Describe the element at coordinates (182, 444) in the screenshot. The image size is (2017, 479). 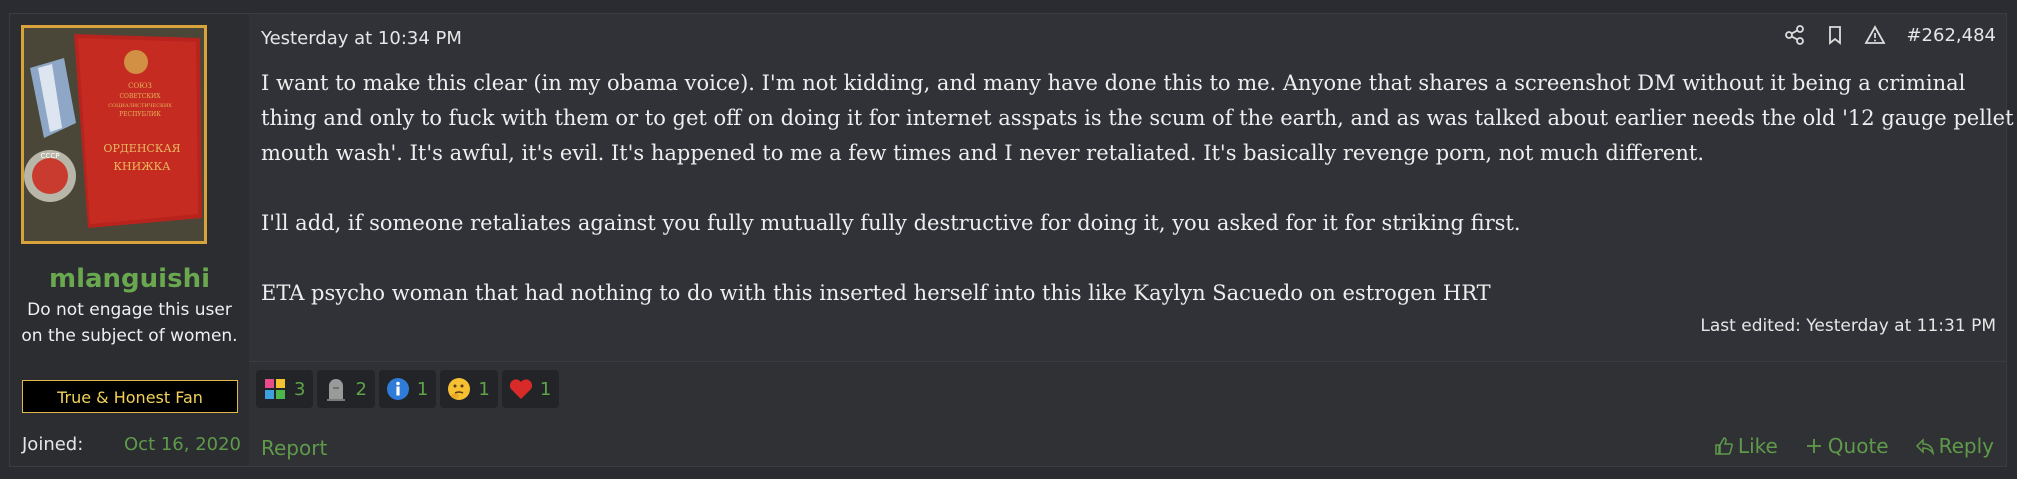
I see `joined-date: Oct 16, 2020` at that location.